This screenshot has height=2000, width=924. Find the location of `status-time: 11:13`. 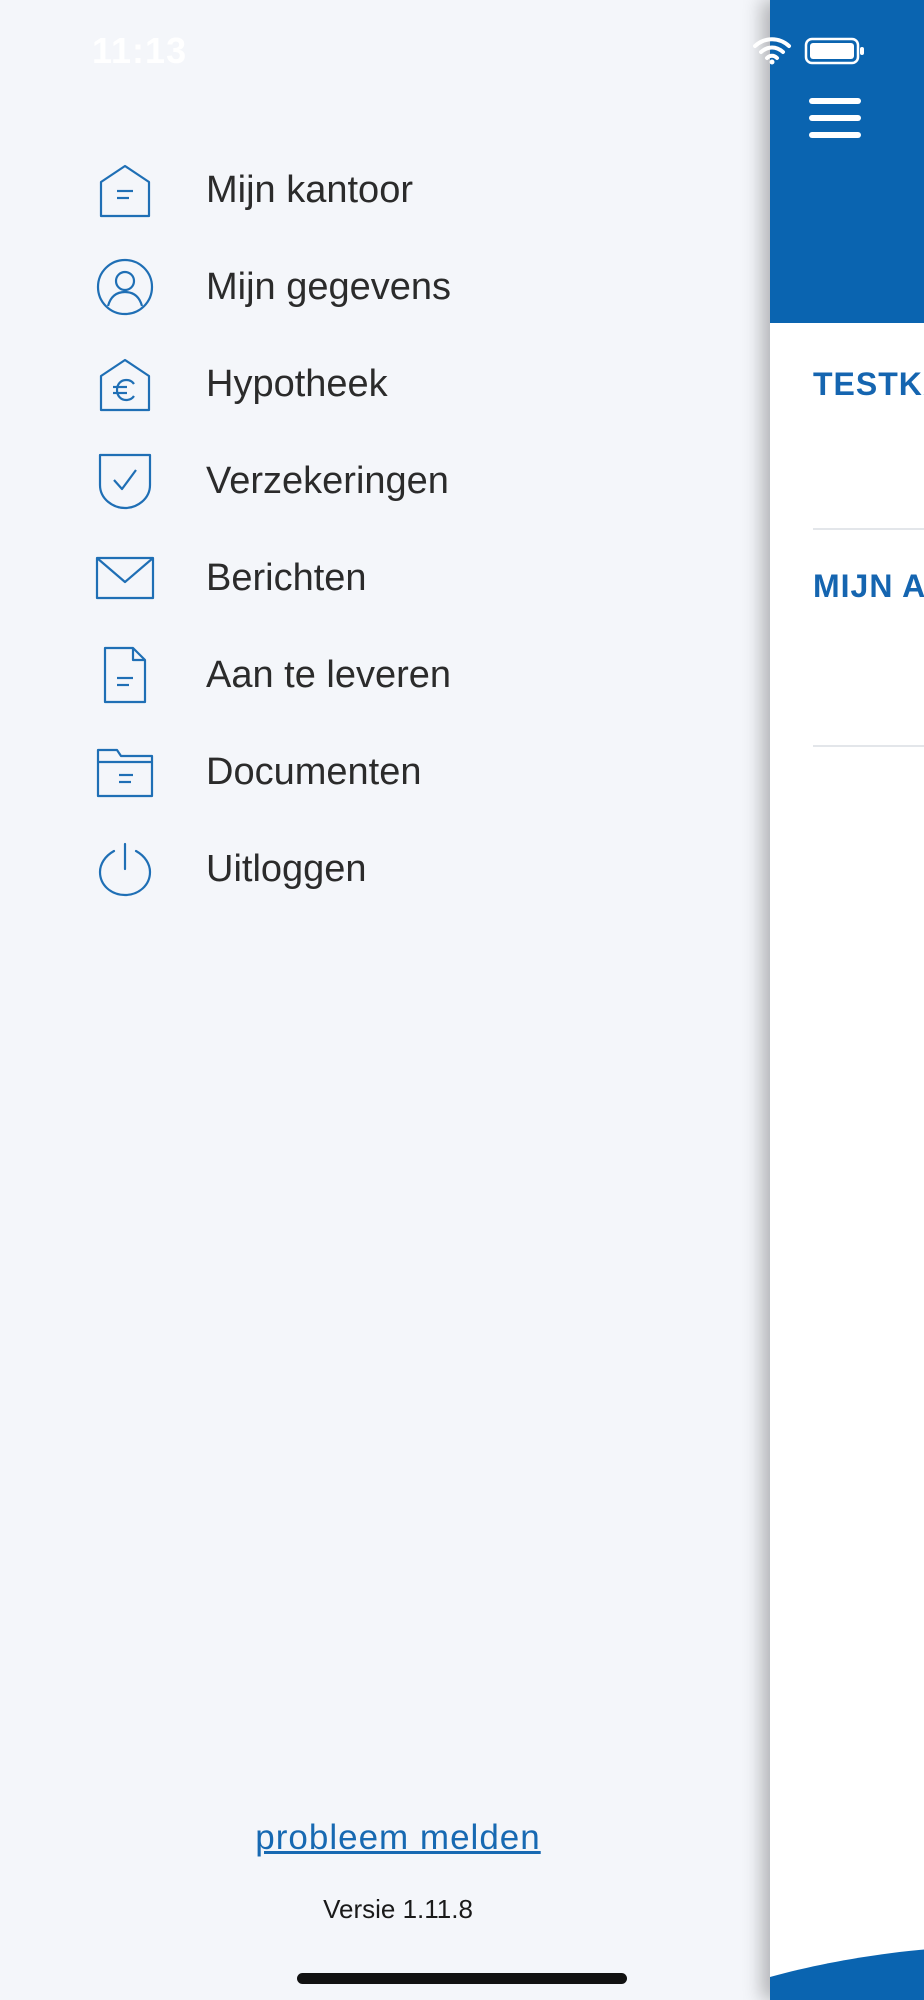

status-time: 11:13 is located at coordinates (140, 50).